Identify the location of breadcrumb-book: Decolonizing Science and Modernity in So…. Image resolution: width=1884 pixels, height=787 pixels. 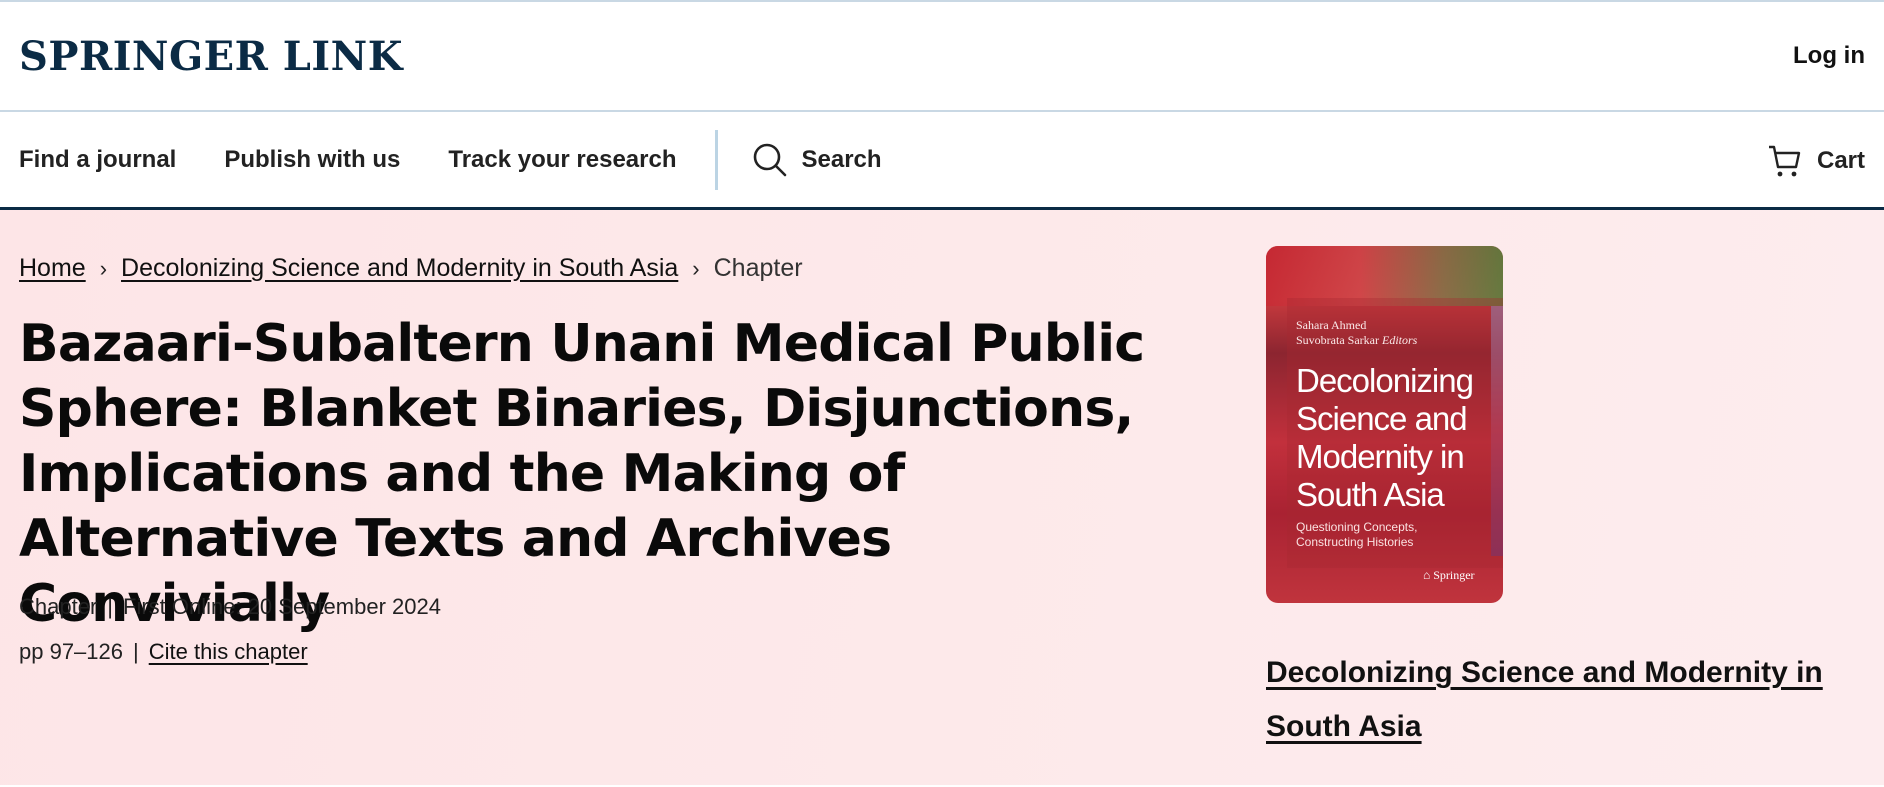
(399, 268).